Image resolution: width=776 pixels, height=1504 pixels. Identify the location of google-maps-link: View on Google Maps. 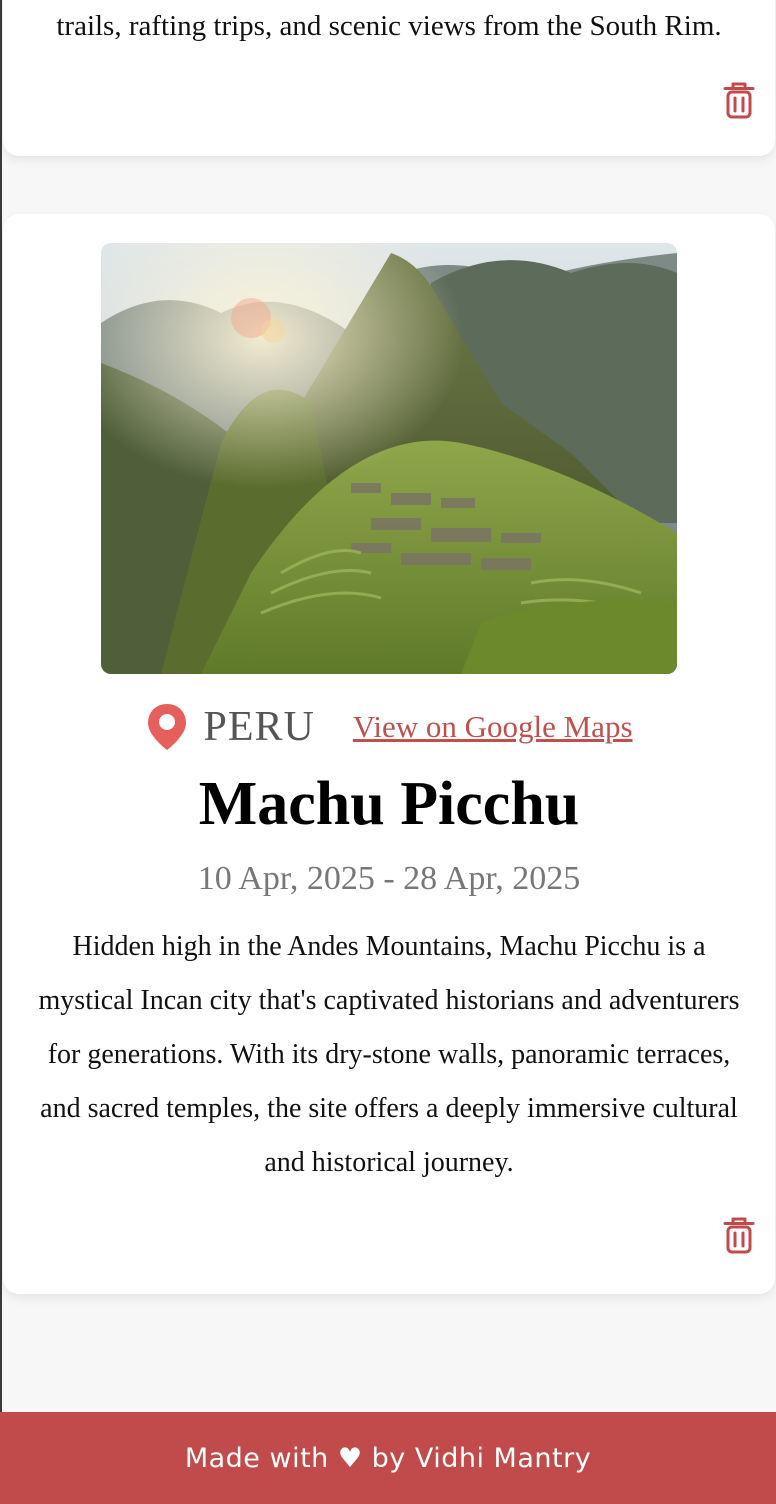
(493, 727).